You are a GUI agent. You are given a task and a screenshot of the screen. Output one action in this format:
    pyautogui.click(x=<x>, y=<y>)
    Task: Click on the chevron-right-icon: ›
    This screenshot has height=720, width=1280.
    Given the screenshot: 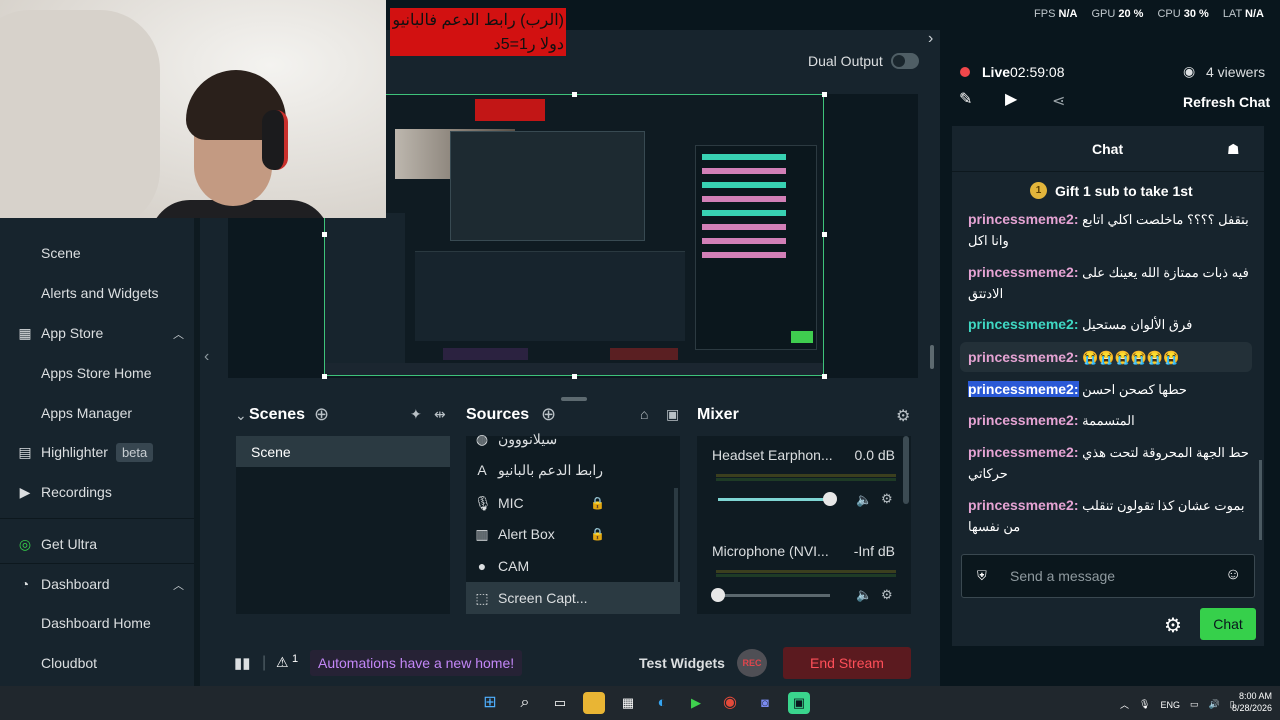 What is the action you would take?
    pyautogui.click(x=930, y=39)
    